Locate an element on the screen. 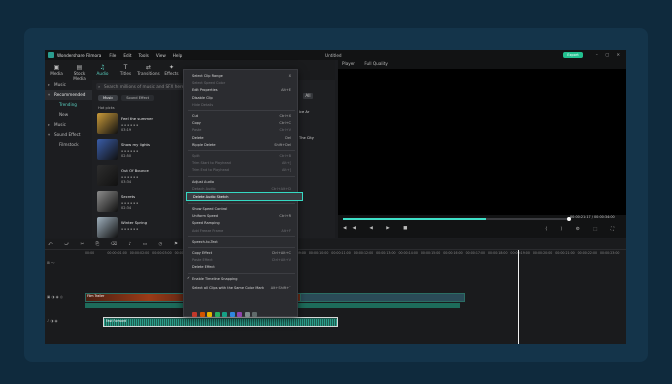 The height and width of the screenshot is (384, 672). sidebar-item-new: New is located at coordinates (68, 115).